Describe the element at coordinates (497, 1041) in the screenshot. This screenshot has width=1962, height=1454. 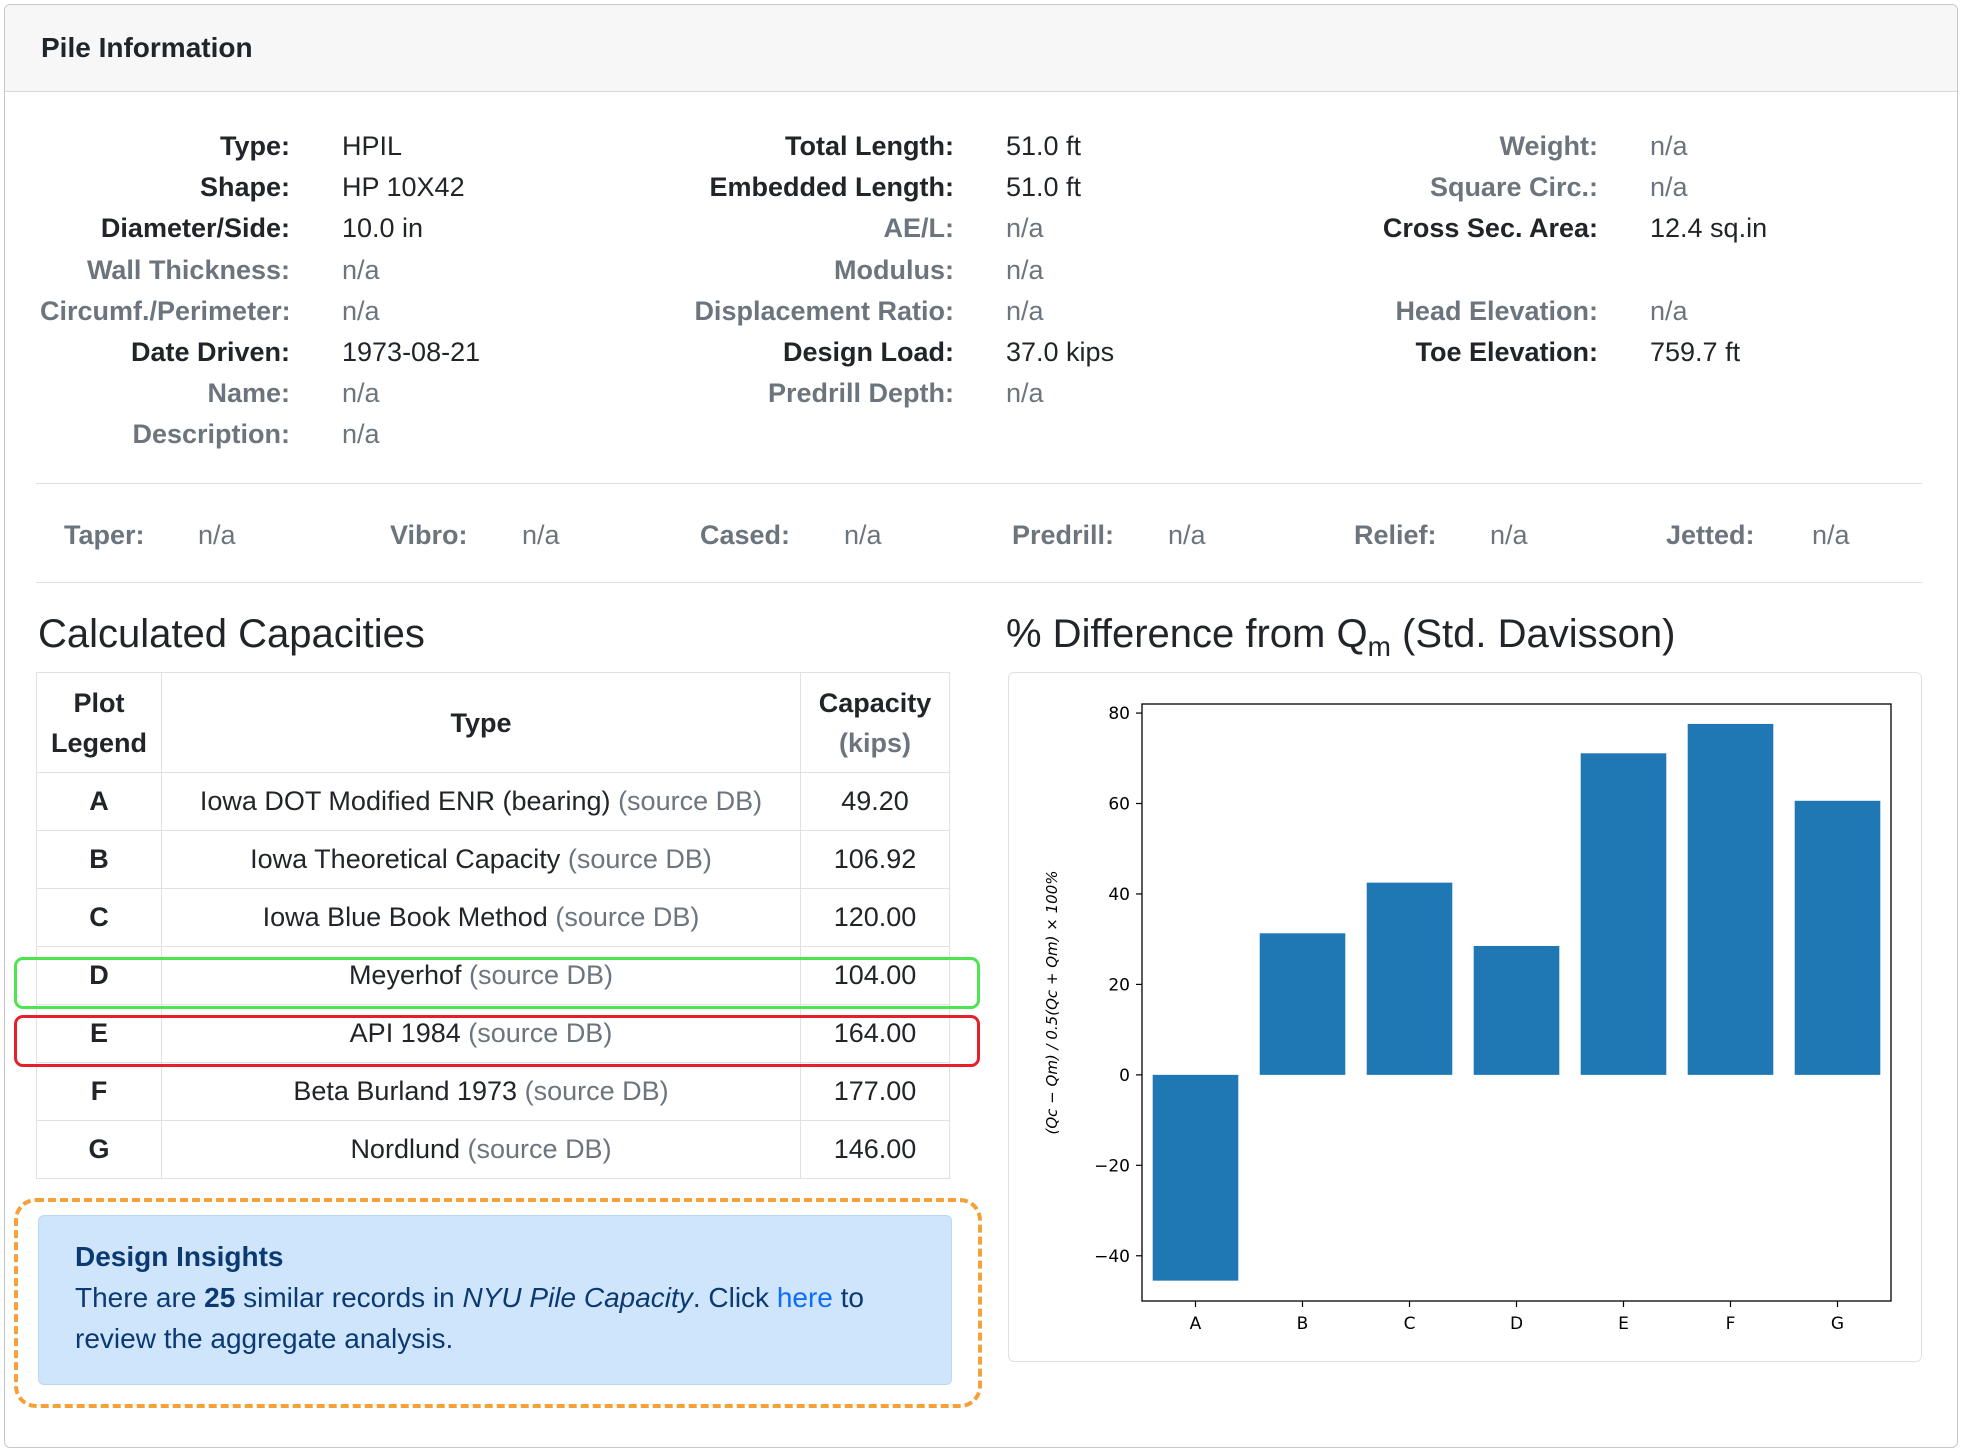
I see `highlight-box-api-1984` at that location.